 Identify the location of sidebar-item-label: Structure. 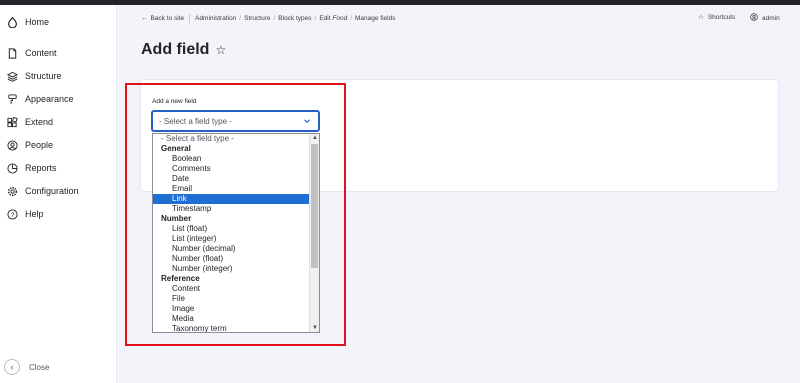
(43, 76).